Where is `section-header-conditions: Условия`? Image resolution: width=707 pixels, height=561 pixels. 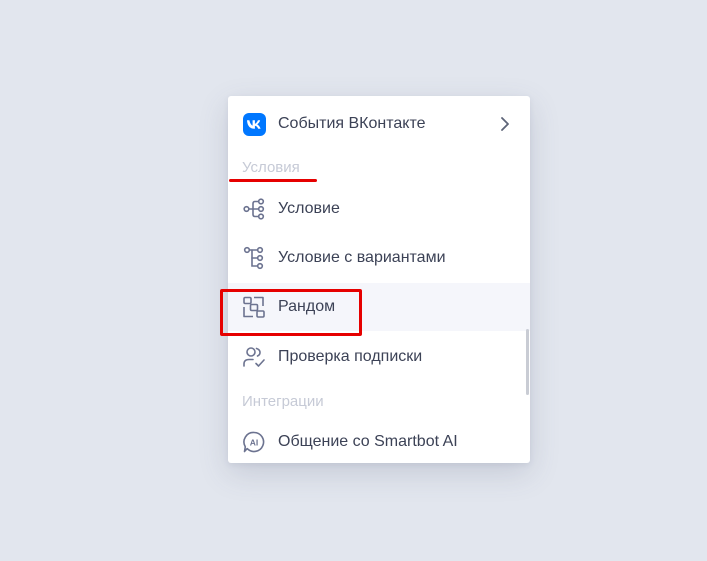
section-header-conditions: Условия is located at coordinates (271, 167).